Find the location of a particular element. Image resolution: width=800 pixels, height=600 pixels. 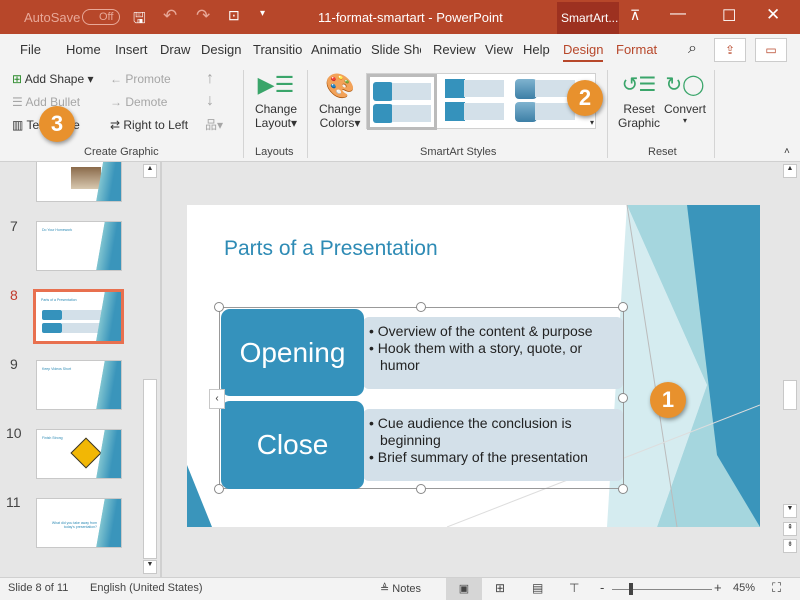

slide-sorter-icon: ⊞ is located at coordinates (500, 588).